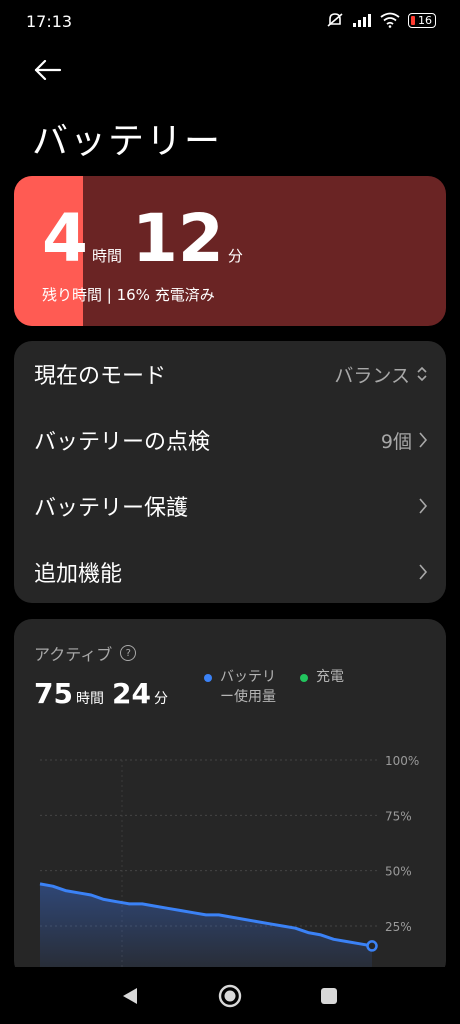 Image resolution: width=460 pixels, height=1024 pixels. What do you see at coordinates (372, 375) in the screenshot?
I see `menu-item-value: バランス` at bounding box center [372, 375].